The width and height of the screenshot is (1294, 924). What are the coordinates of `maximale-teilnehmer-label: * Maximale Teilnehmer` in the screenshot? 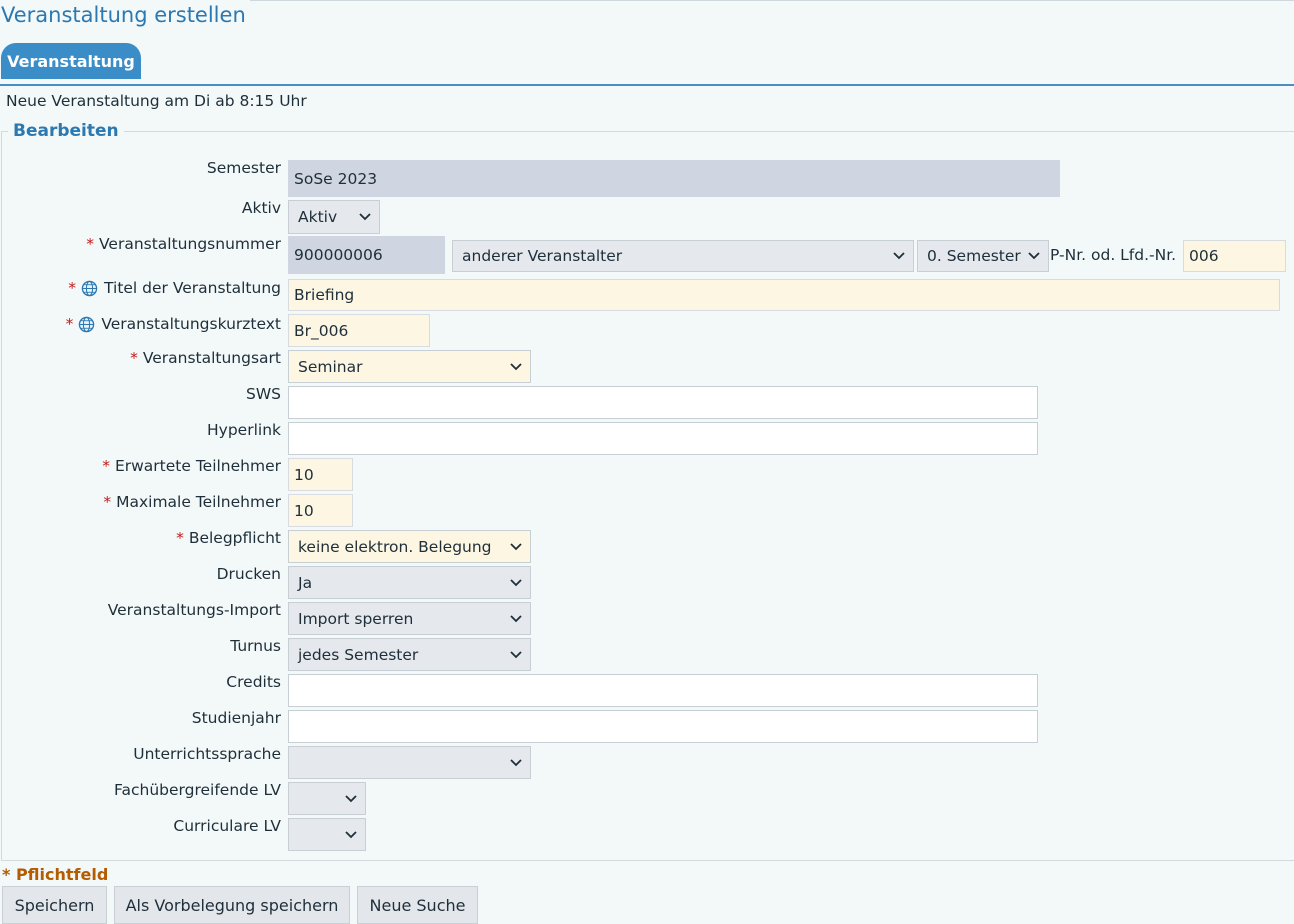 It's located at (192, 502).